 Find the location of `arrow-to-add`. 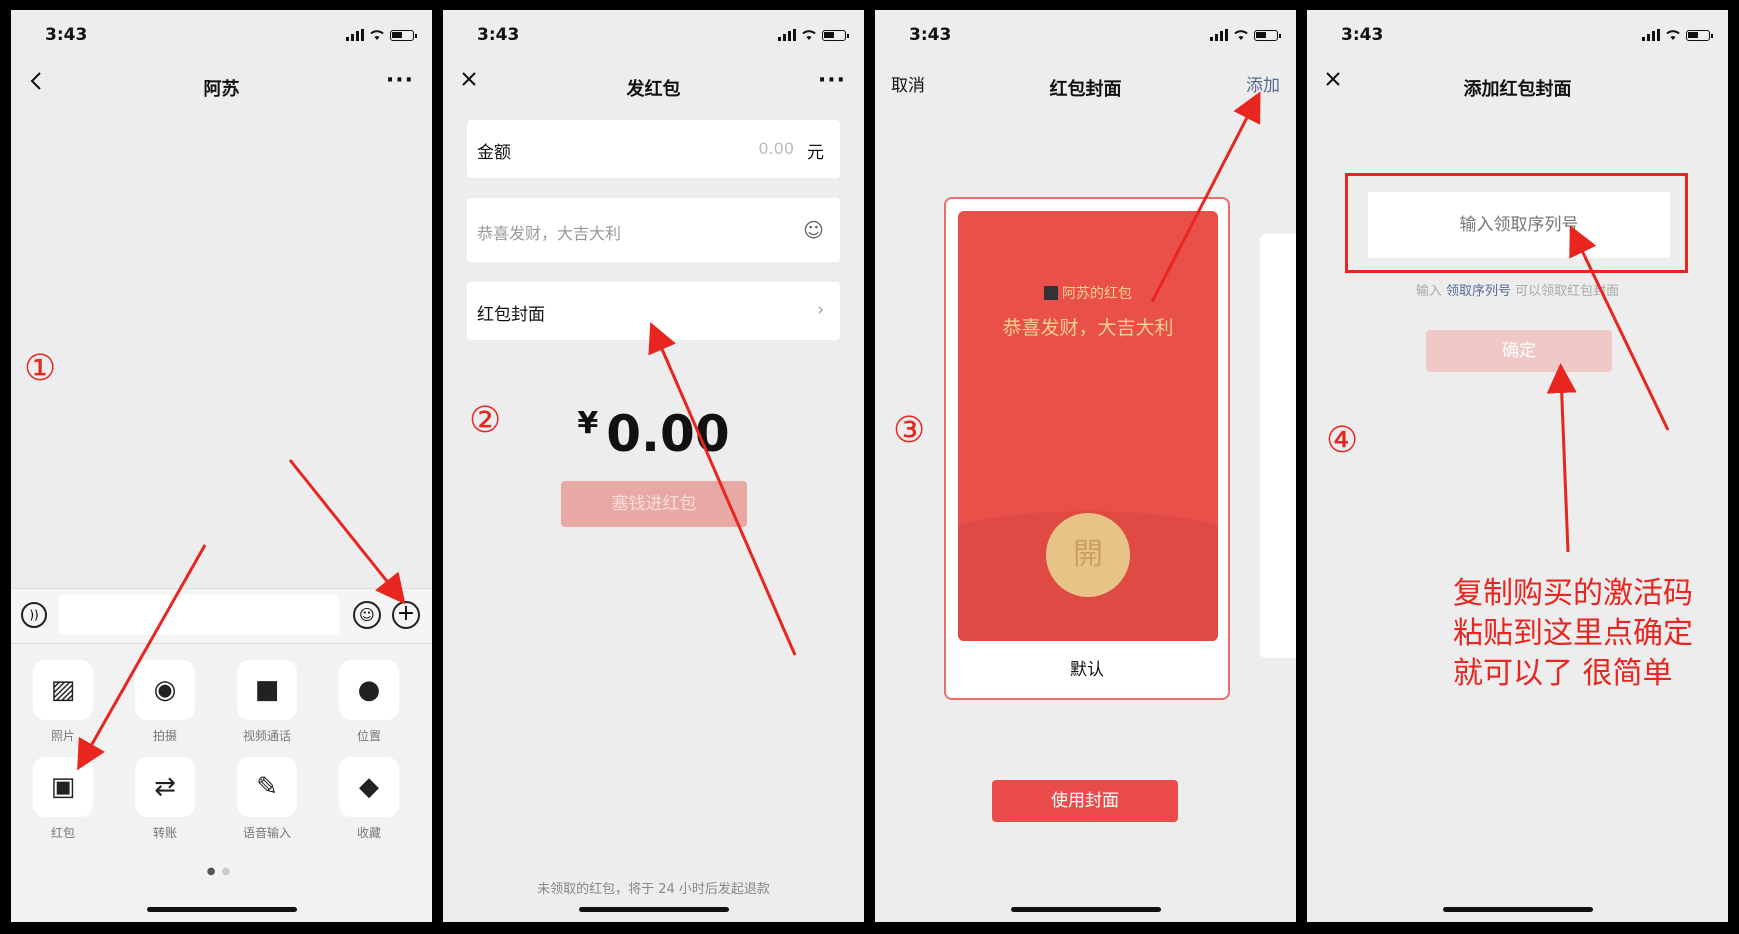

arrow-to-add is located at coordinates (1205, 197).